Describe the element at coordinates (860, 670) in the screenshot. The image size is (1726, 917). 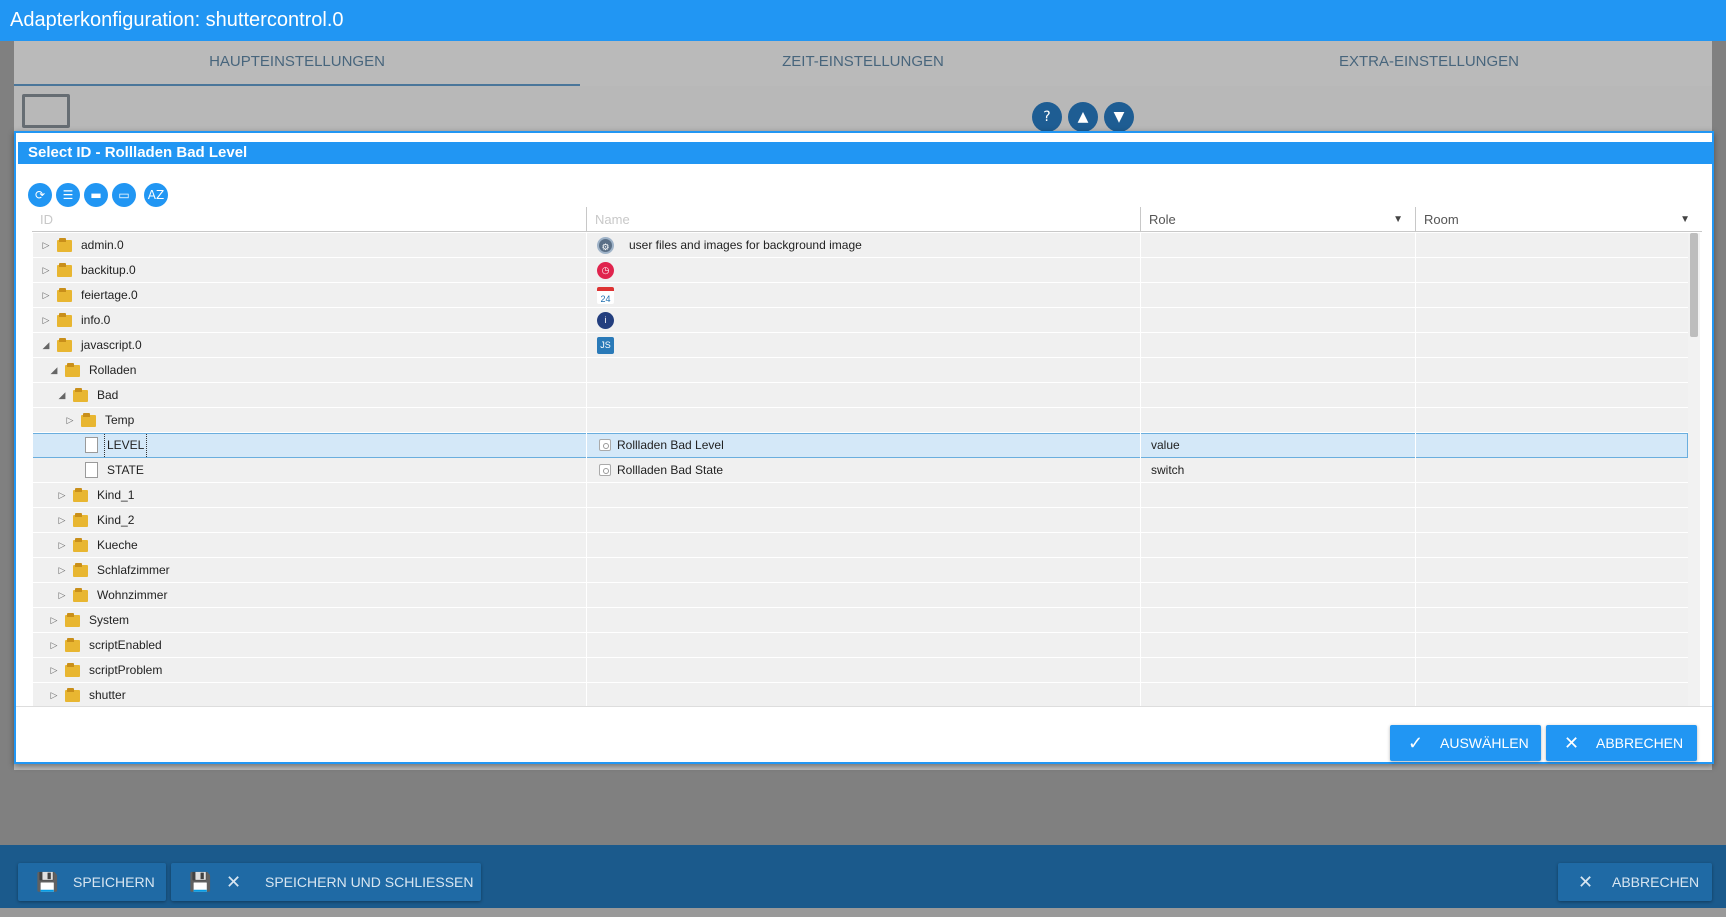
I see `table-row: ▷ scriptProblem` at that location.